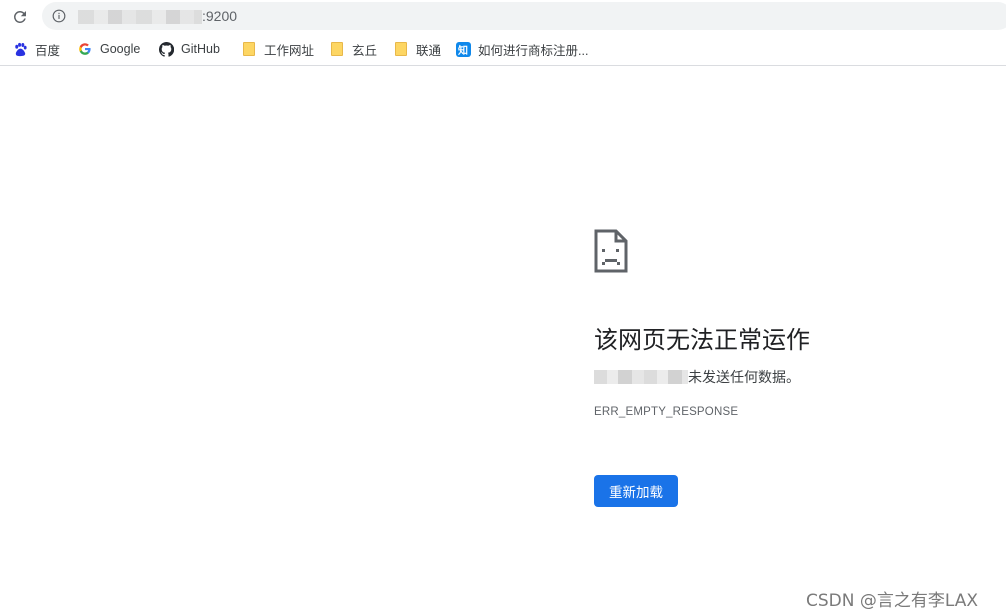 This screenshot has height=615, width=1006. What do you see at coordinates (289, 50) in the screenshot?
I see `bookmark-label: 工作网址` at bounding box center [289, 50].